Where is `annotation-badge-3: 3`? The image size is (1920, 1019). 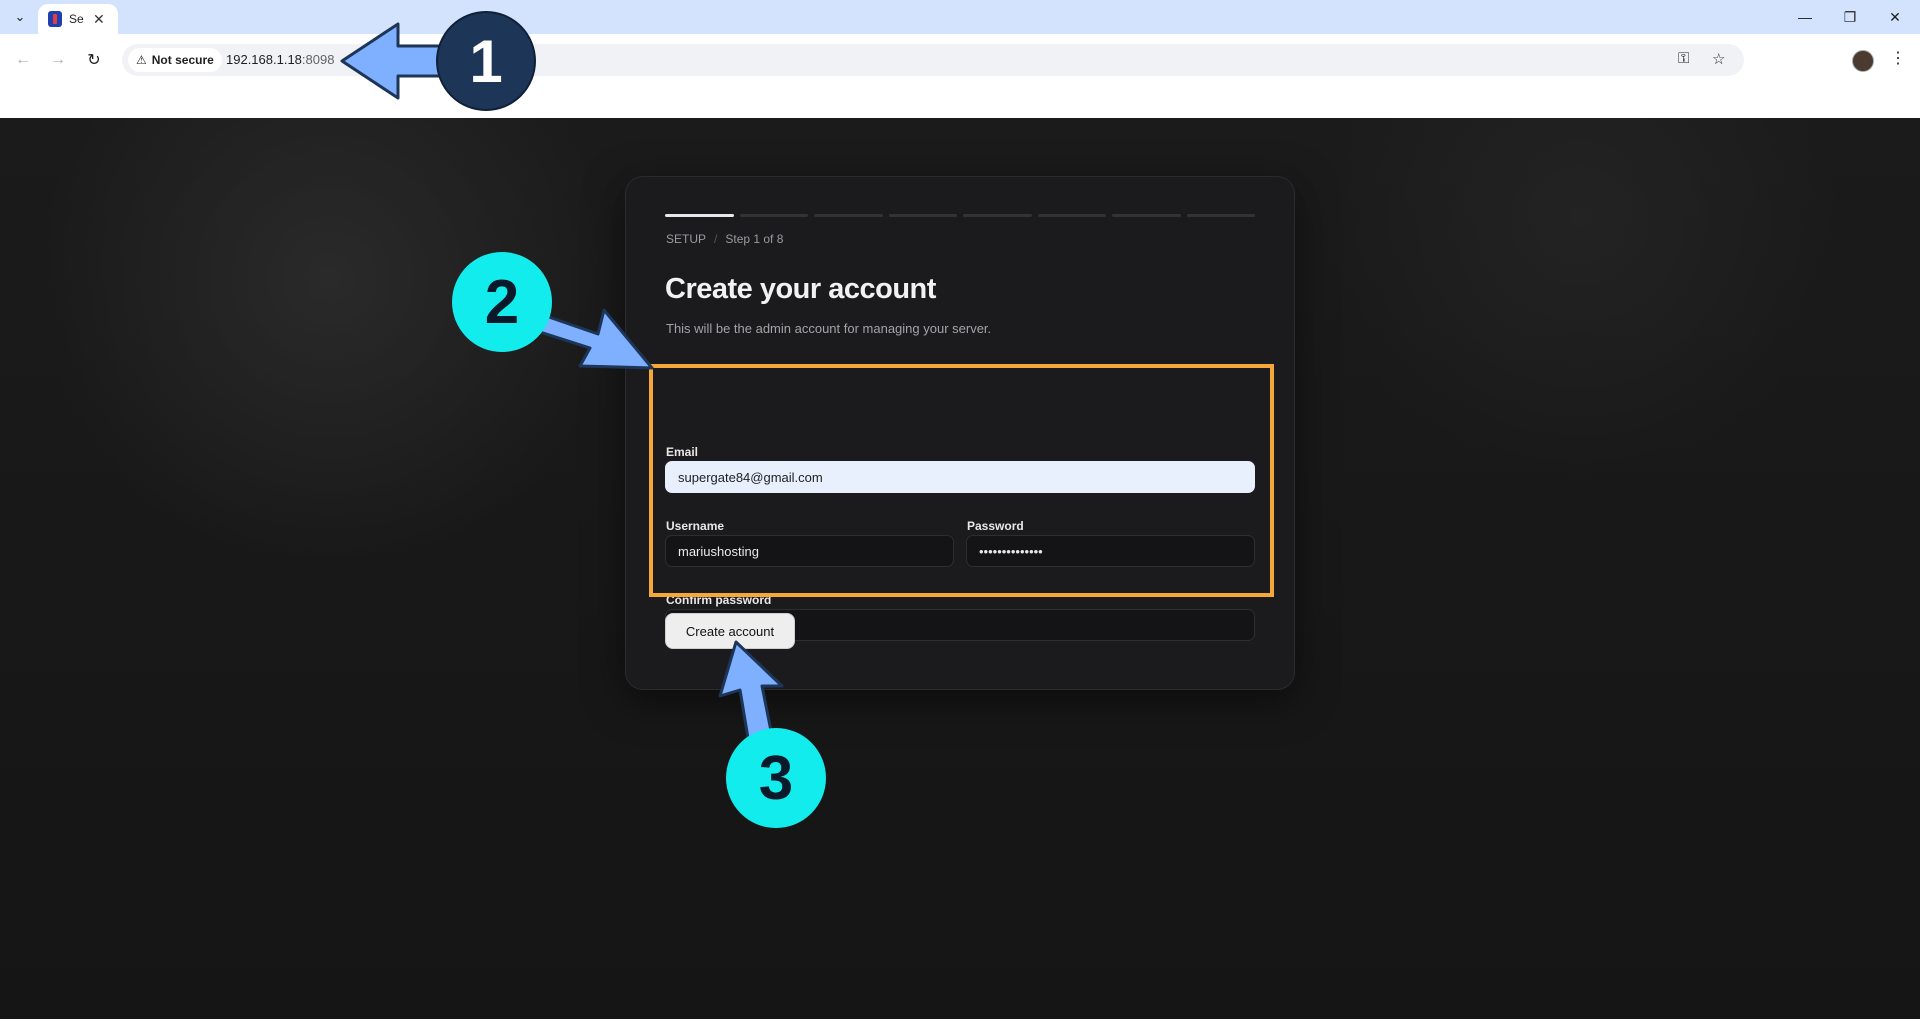
annotation-badge-3: 3 is located at coordinates (776, 778).